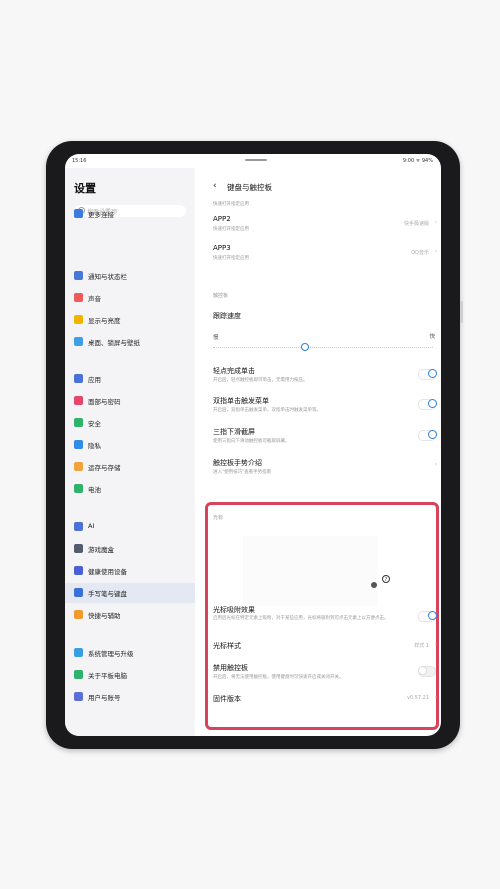 The height and width of the screenshot is (889, 500). Describe the element at coordinates (323, 348) in the screenshot. I see `slider-track` at that location.